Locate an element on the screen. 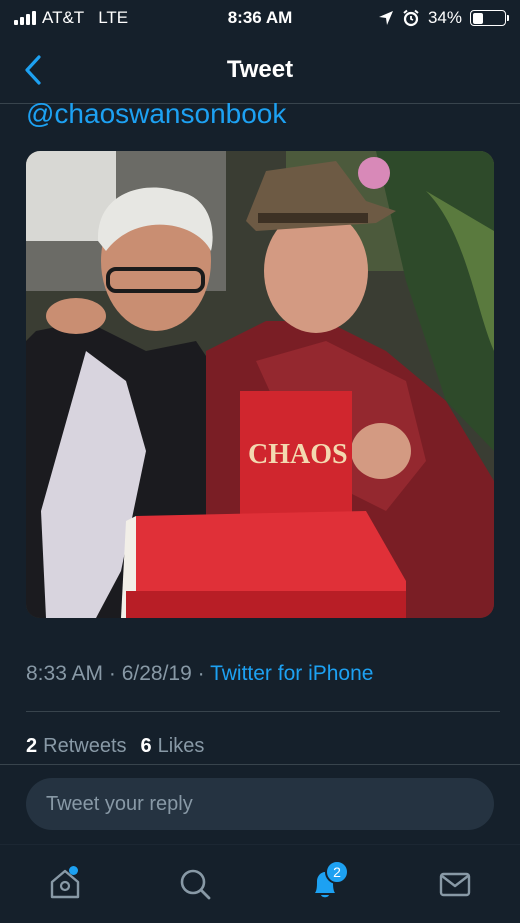 This screenshot has width=520, height=923. handle-link: @chaoswansonbook is located at coordinates (156, 114).